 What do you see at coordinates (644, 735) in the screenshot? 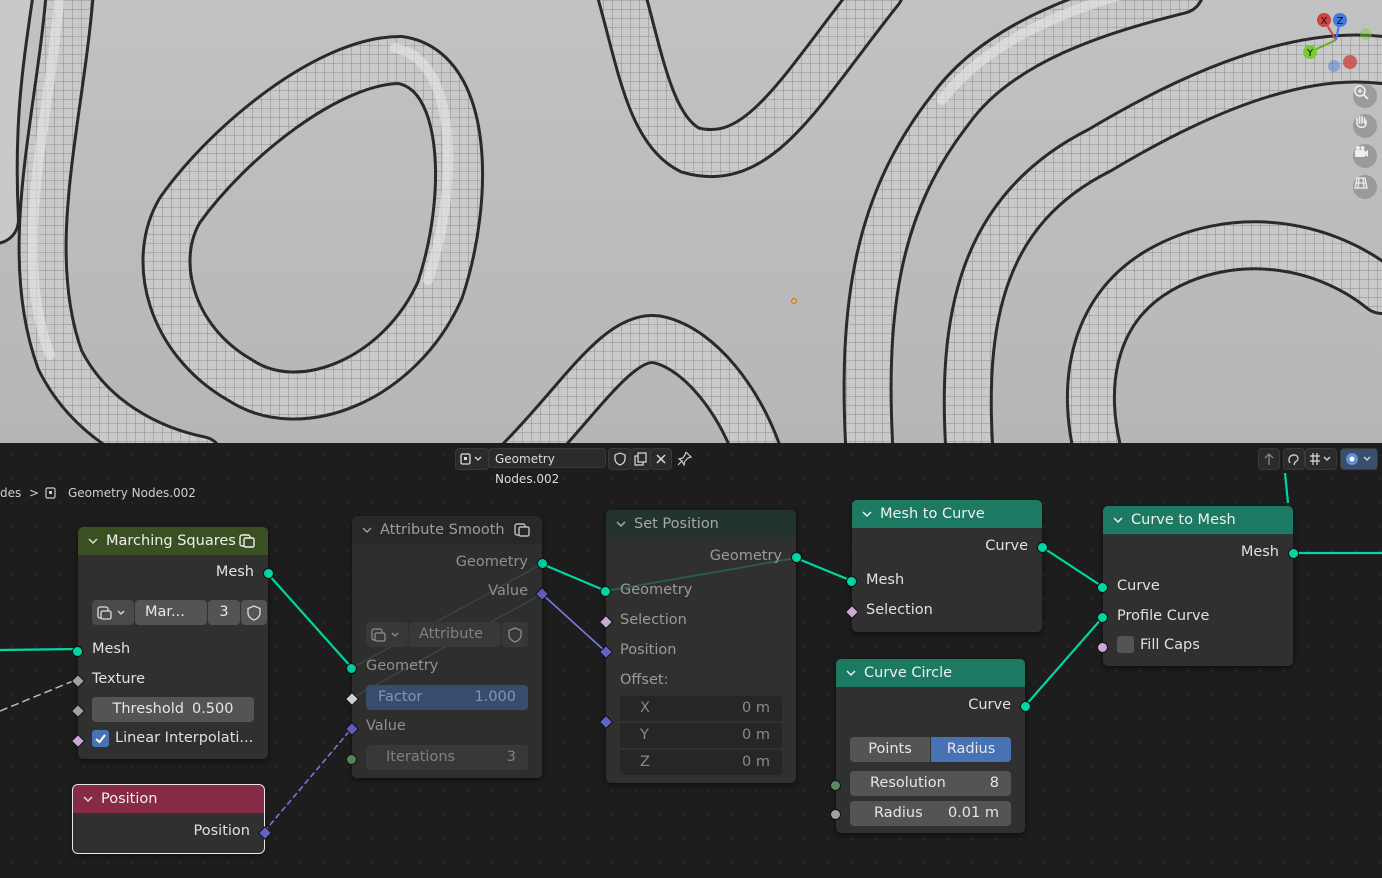
I see `offset-y-label: Y` at bounding box center [644, 735].